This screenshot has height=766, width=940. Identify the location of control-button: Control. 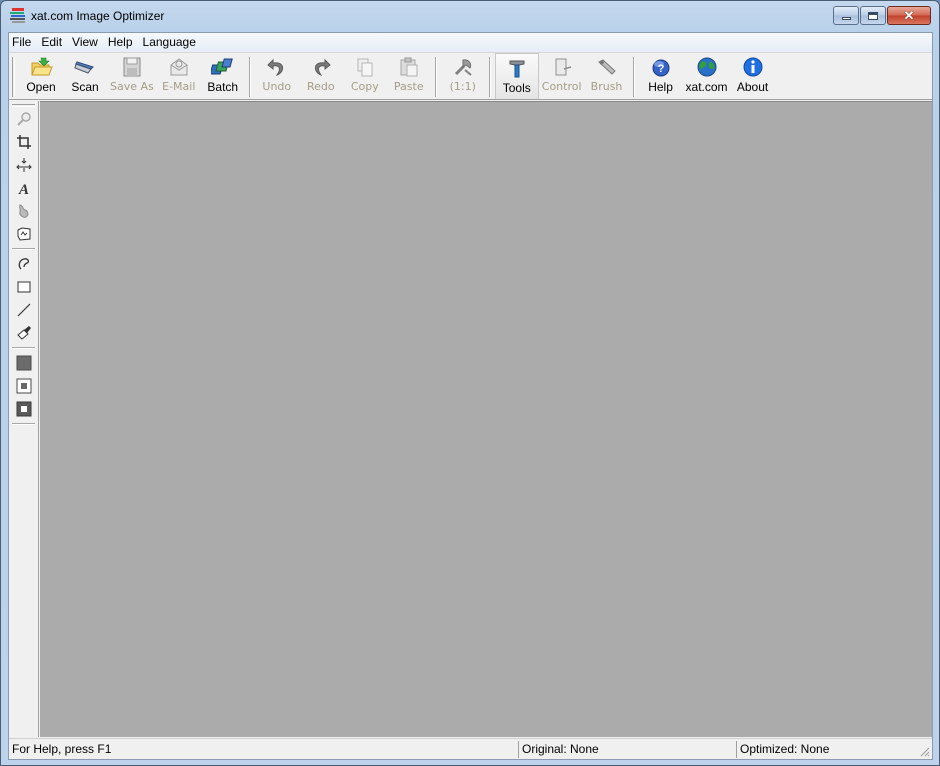
(562, 76).